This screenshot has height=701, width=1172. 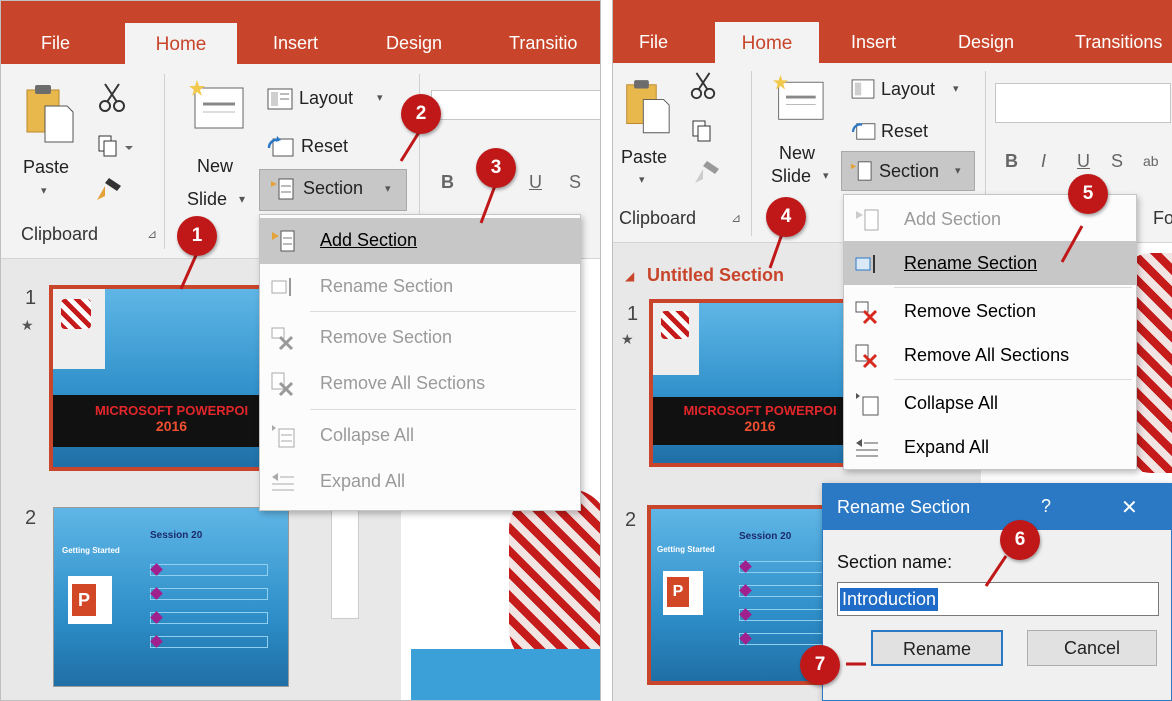 What do you see at coordinates (1020, 540) in the screenshot?
I see `step-badge-6: 6` at bounding box center [1020, 540].